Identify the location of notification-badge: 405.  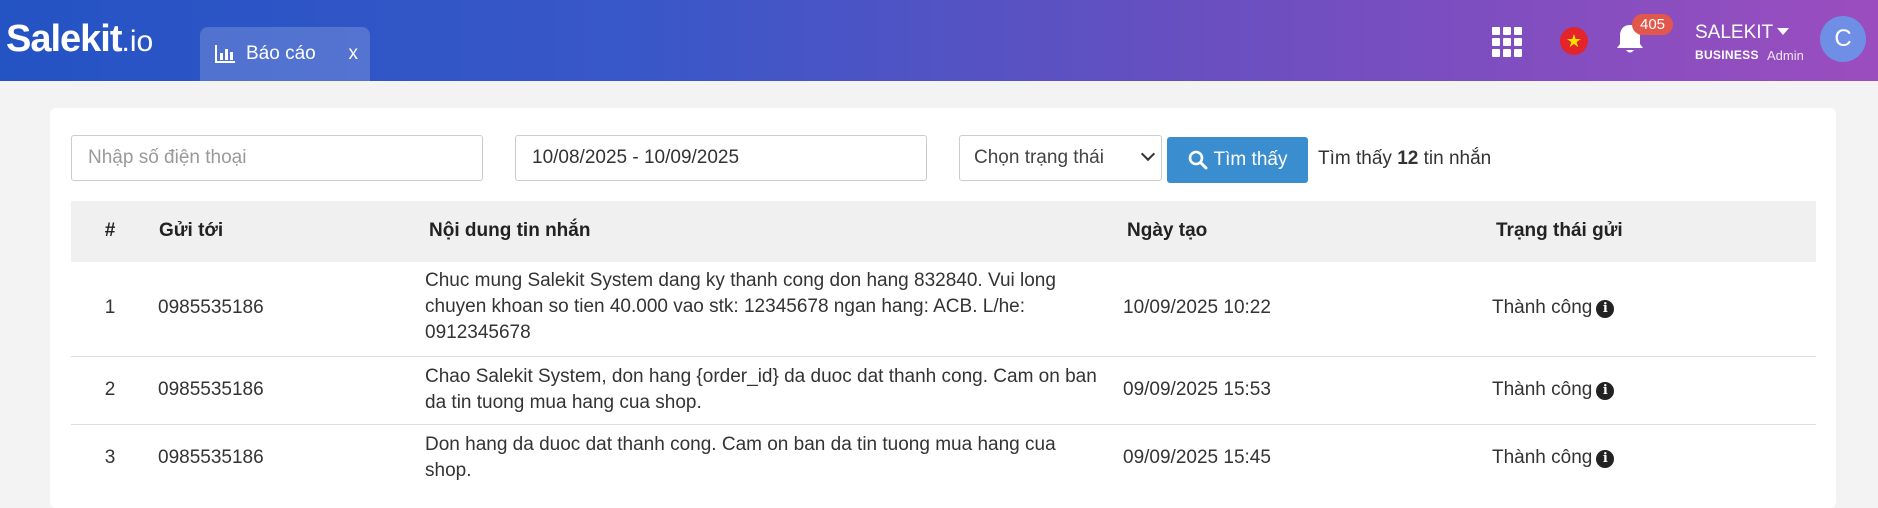
(1653, 24).